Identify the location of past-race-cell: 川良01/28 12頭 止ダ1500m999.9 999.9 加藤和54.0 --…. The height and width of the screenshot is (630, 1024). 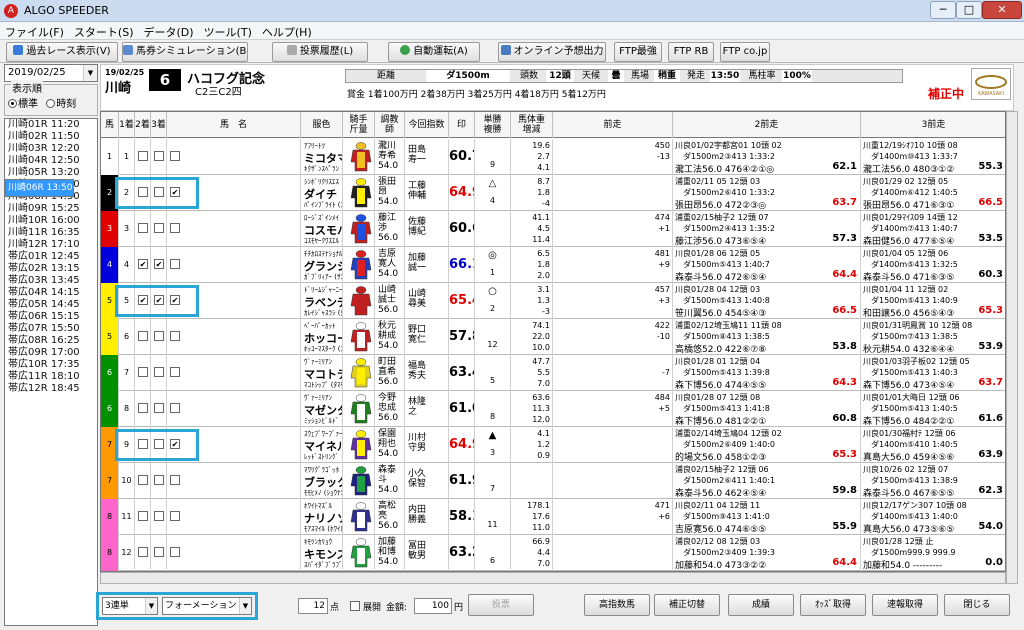
(933, 553).